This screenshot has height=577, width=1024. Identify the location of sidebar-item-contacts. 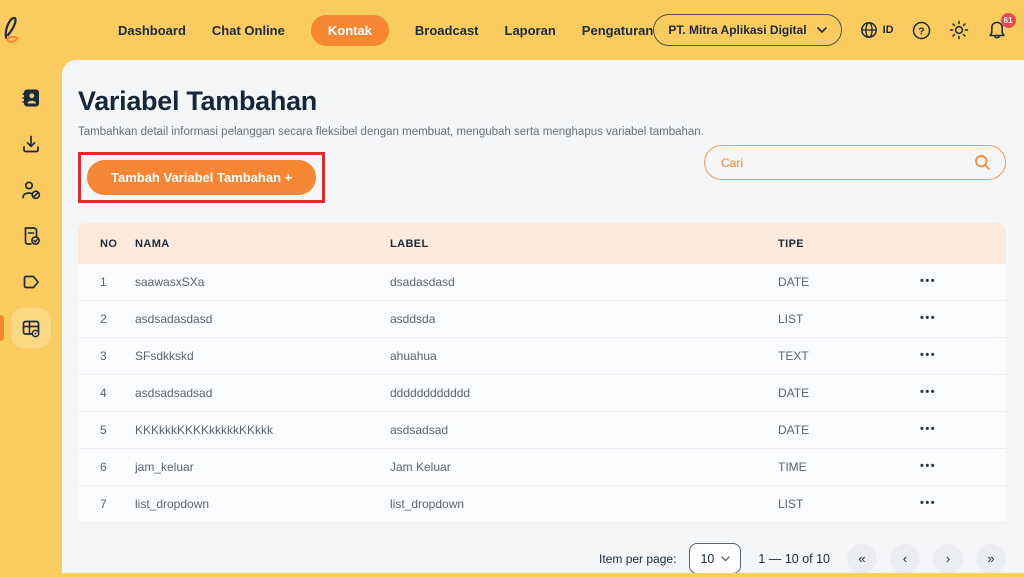
(31, 98).